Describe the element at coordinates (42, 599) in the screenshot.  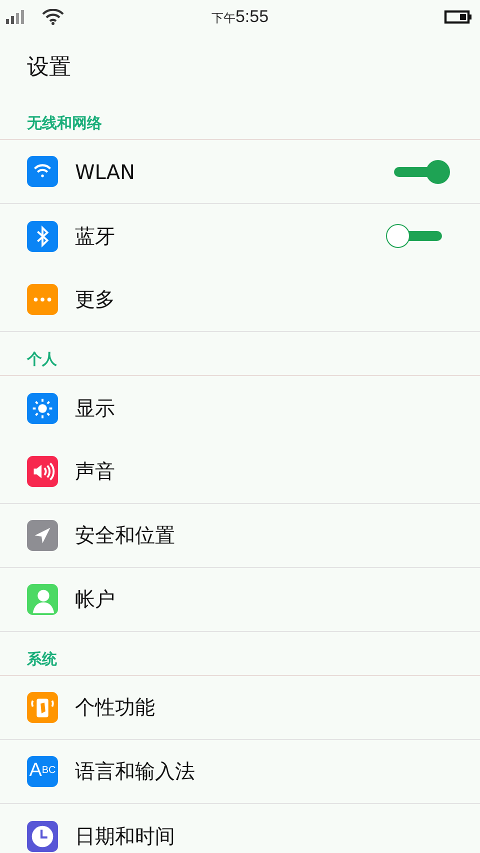
I see `person-icon` at that location.